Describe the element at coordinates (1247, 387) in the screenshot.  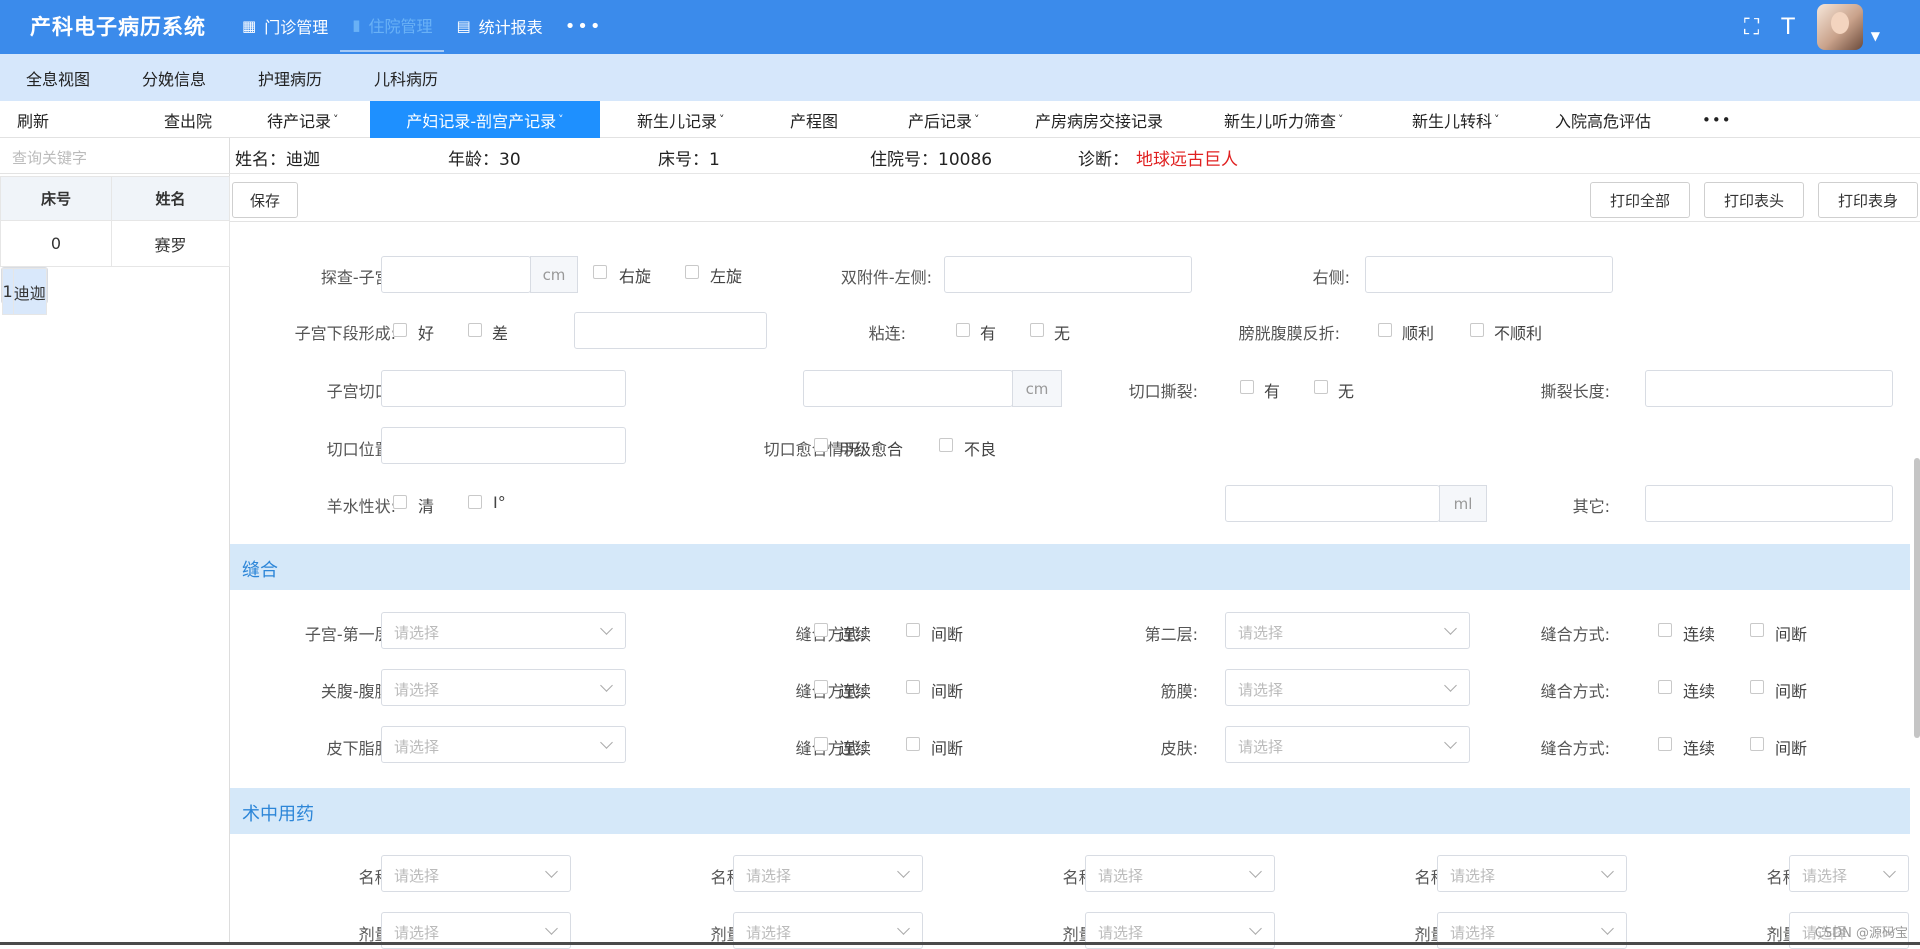
I see `tear-yes-checkbox` at that location.